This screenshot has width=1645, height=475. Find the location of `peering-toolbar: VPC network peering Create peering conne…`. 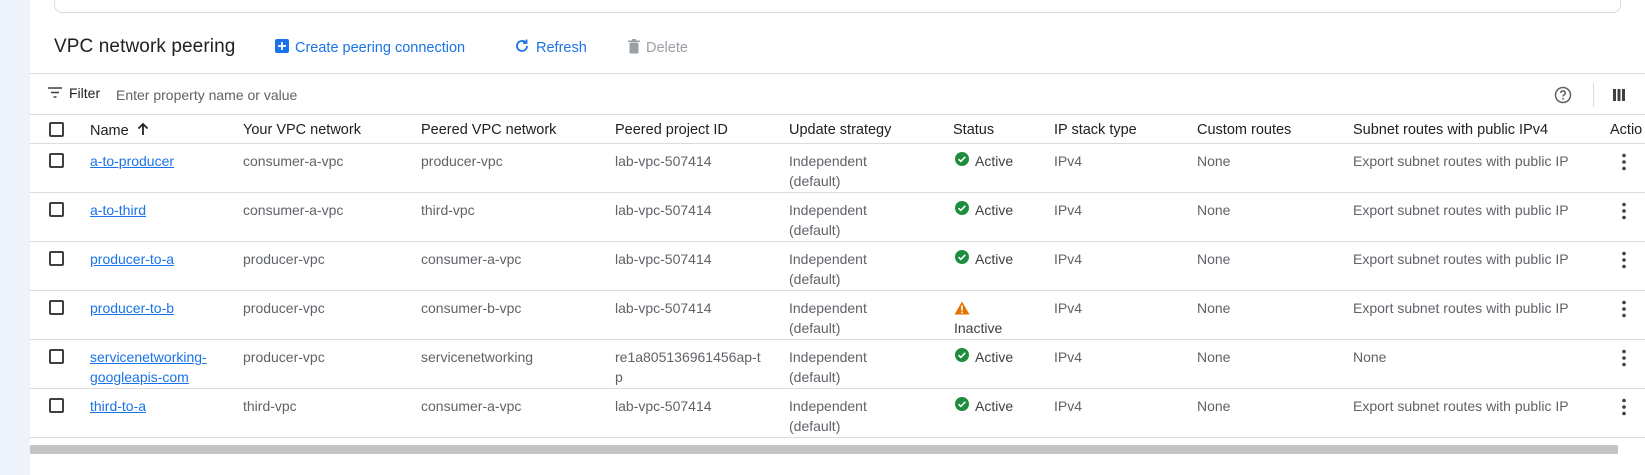

peering-toolbar: VPC network peering Create peering conne… is located at coordinates (837, 48).